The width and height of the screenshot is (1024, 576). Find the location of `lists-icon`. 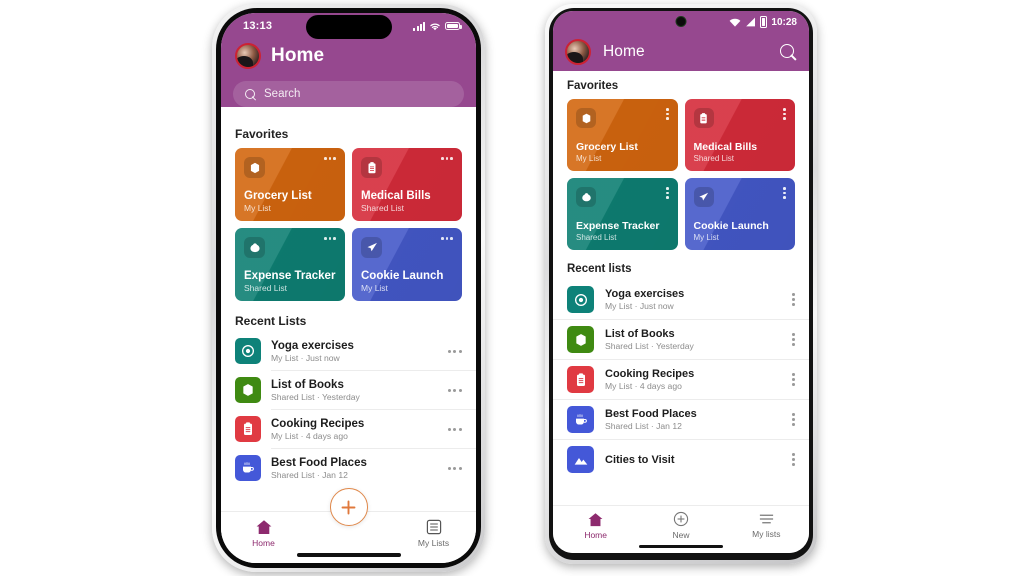

lists-icon is located at coordinates (766, 519).